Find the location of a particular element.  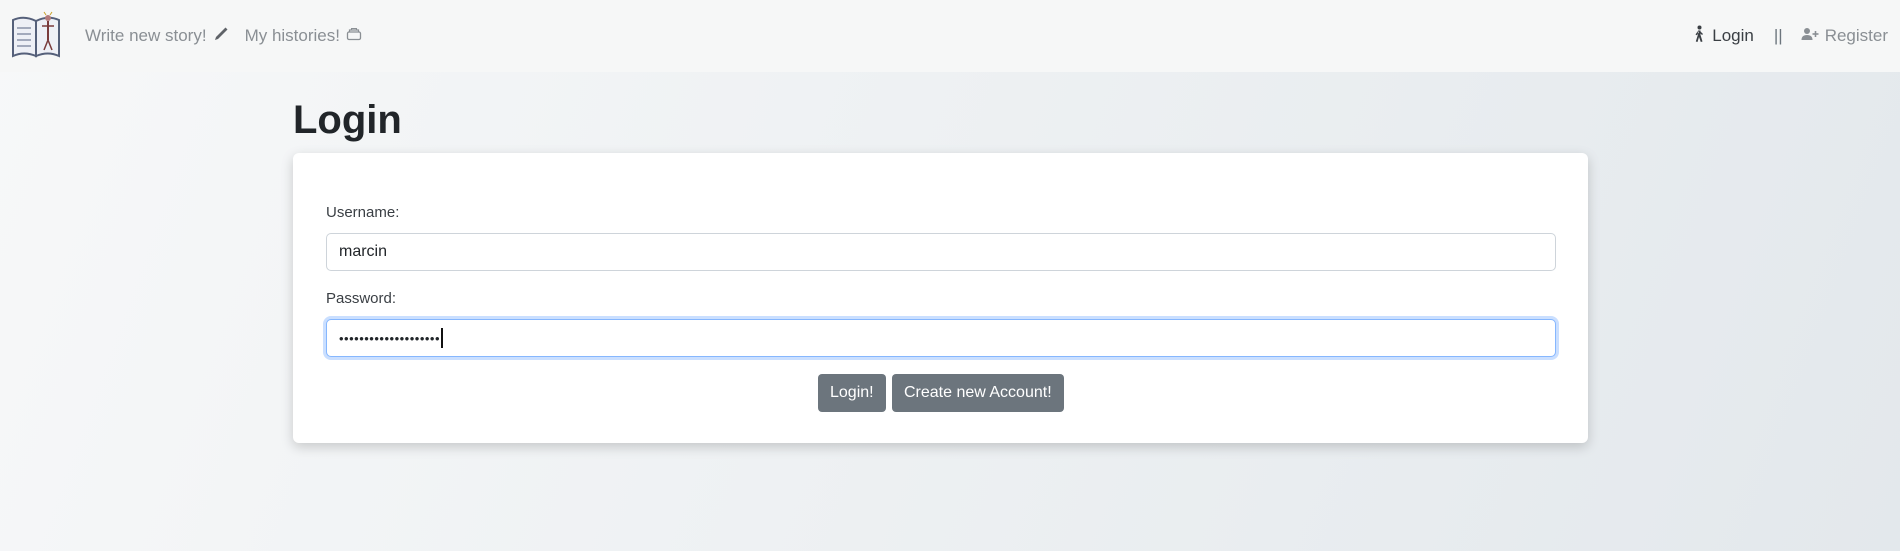

stack-icon is located at coordinates (354, 36).